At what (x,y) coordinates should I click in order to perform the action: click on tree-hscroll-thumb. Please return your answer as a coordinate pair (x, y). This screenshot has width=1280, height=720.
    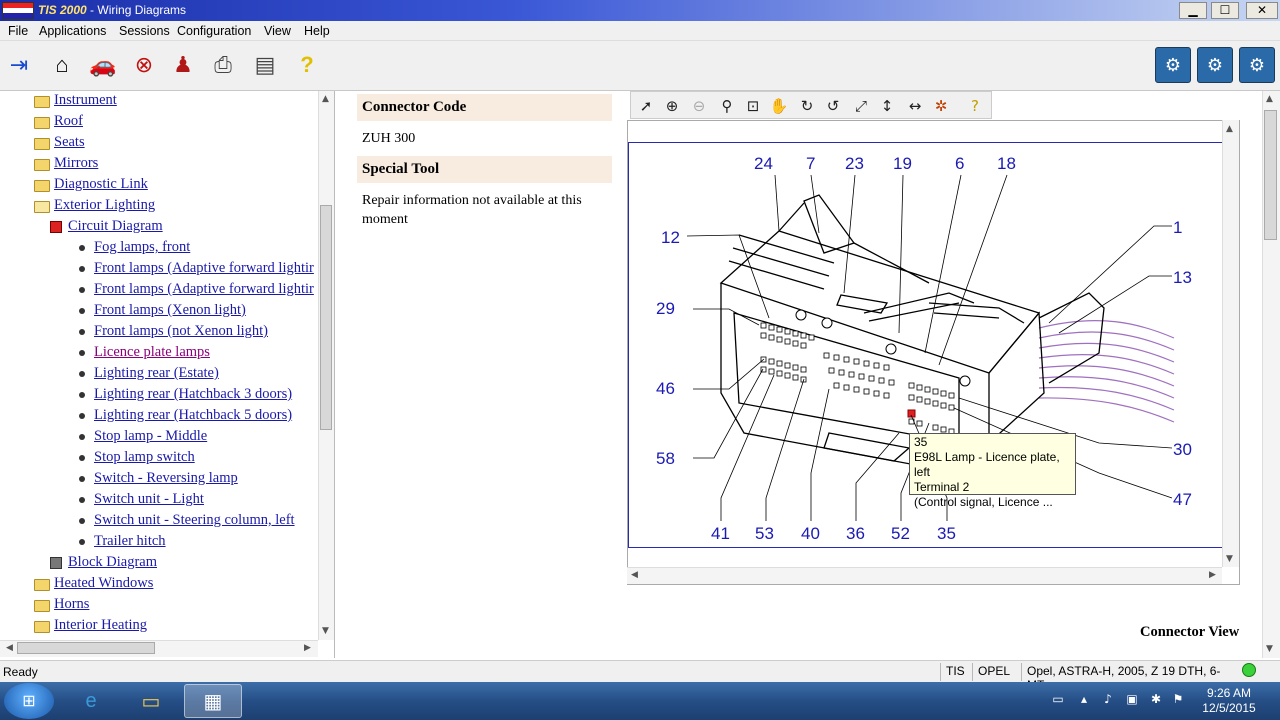
    Looking at the image, I should click on (86, 648).